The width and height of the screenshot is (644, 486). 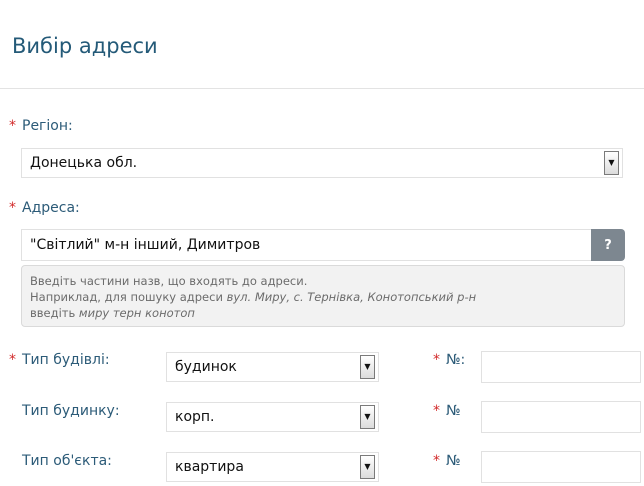 I want to click on hint-line-2-prefix: Наприклад, для пошуку адреси, so click(x=128, y=297).